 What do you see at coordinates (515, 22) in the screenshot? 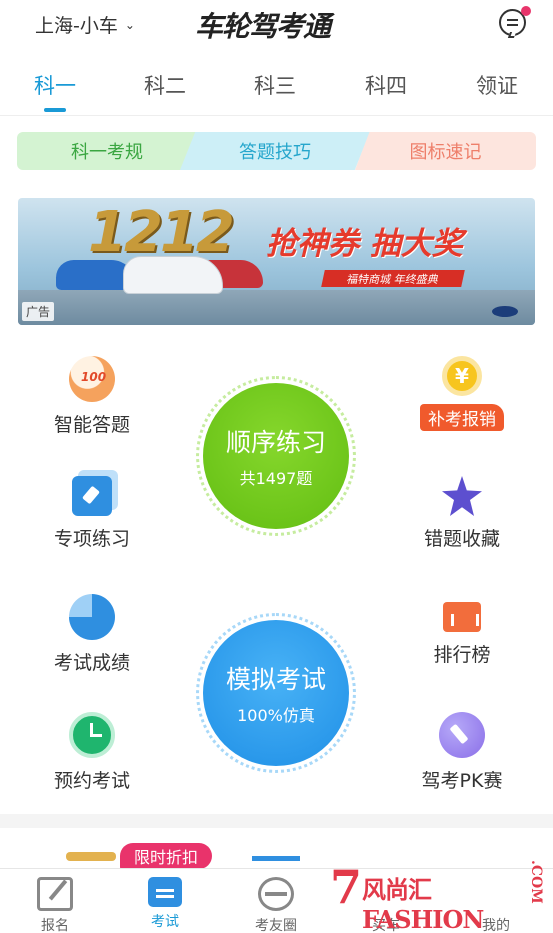
I see `message-icon` at bounding box center [515, 22].